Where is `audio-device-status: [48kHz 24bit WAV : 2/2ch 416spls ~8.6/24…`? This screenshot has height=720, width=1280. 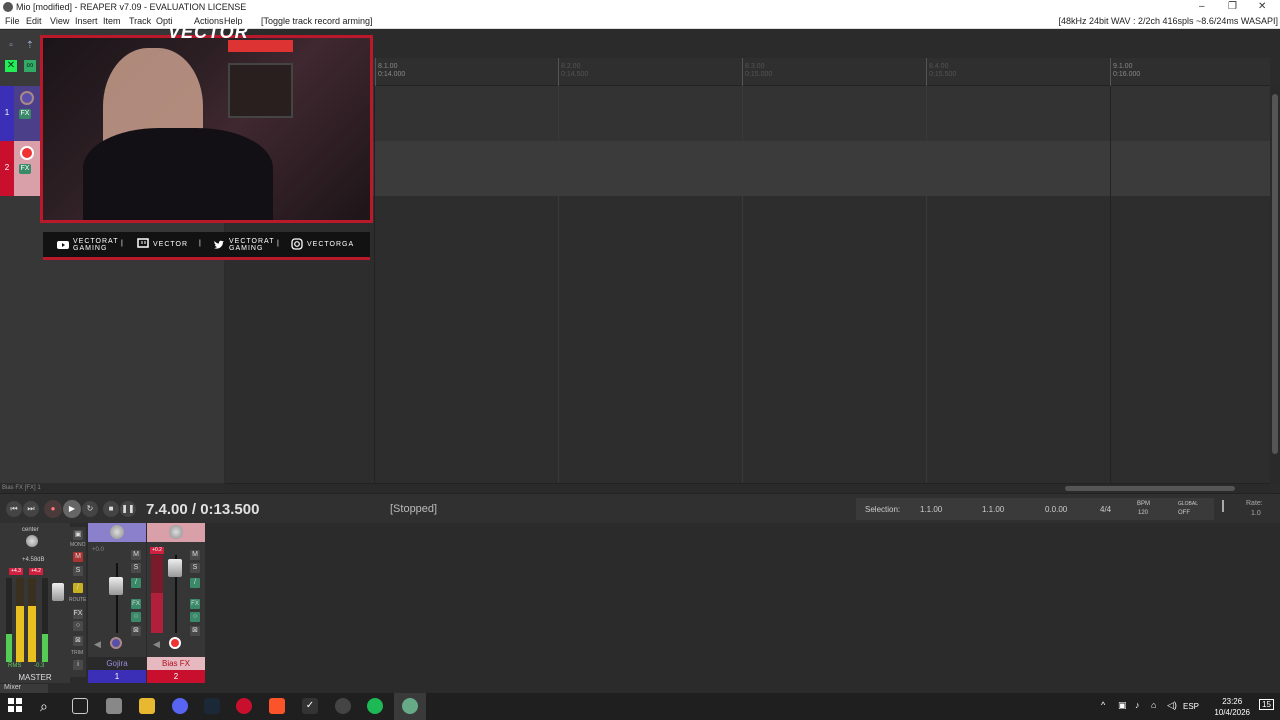 audio-device-status: [48kHz 24bit WAV : 2/2ch 416spls ~8.6/24… is located at coordinates (1168, 21).